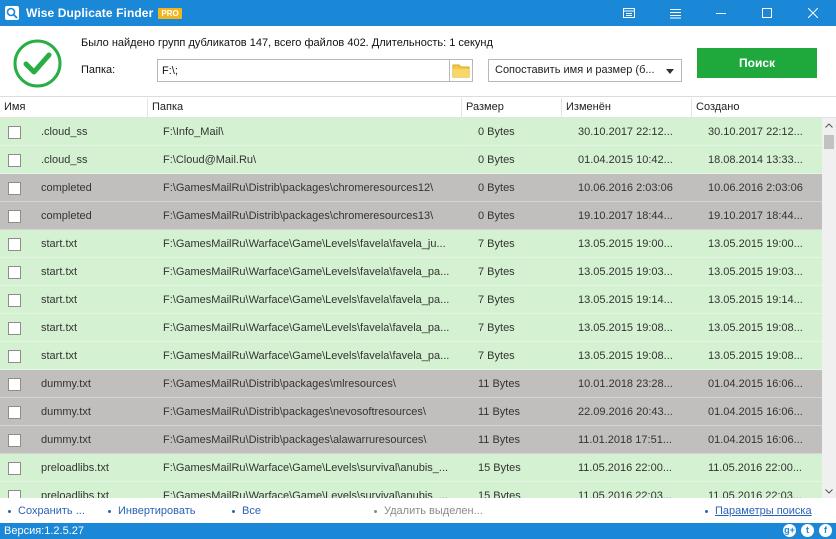 The width and height of the screenshot is (836, 539). I want to click on column-header-created: Создано, so click(764, 108).